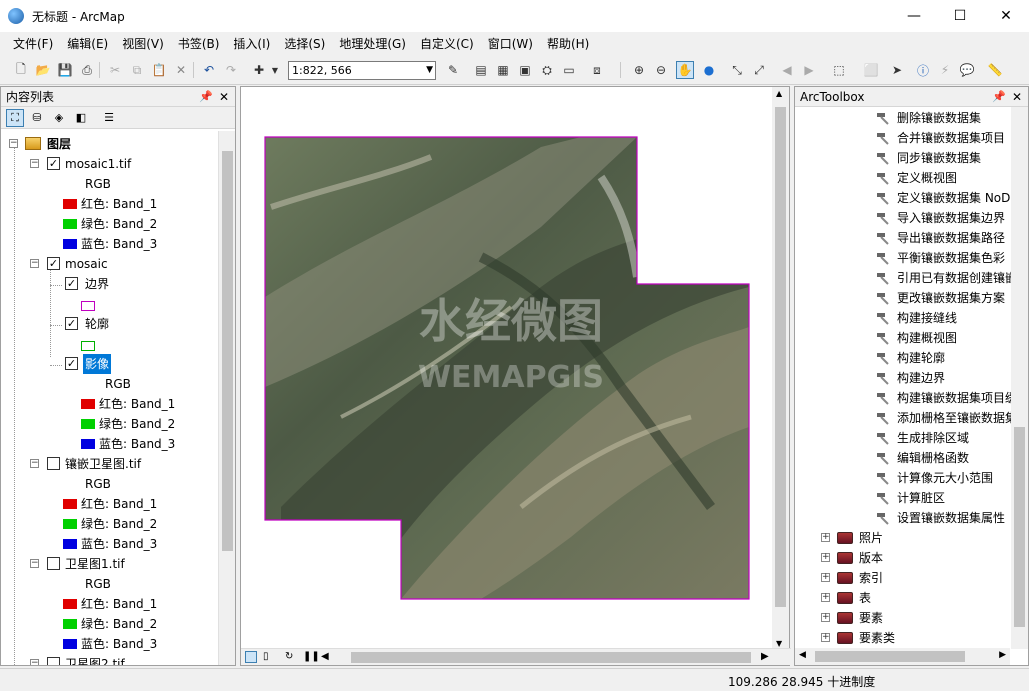 This screenshot has height=691, width=1029. What do you see at coordinates (115, 70) in the screenshot?
I see `cut-icon: ✂` at bounding box center [115, 70].